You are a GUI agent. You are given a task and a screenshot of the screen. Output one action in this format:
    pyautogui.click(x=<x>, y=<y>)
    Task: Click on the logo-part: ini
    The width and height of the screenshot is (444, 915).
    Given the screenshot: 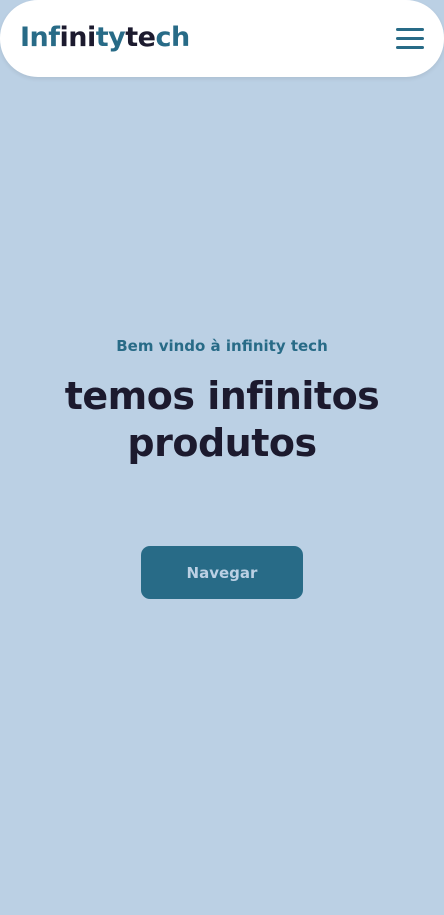 What is the action you would take?
    pyautogui.click(x=78, y=37)
    